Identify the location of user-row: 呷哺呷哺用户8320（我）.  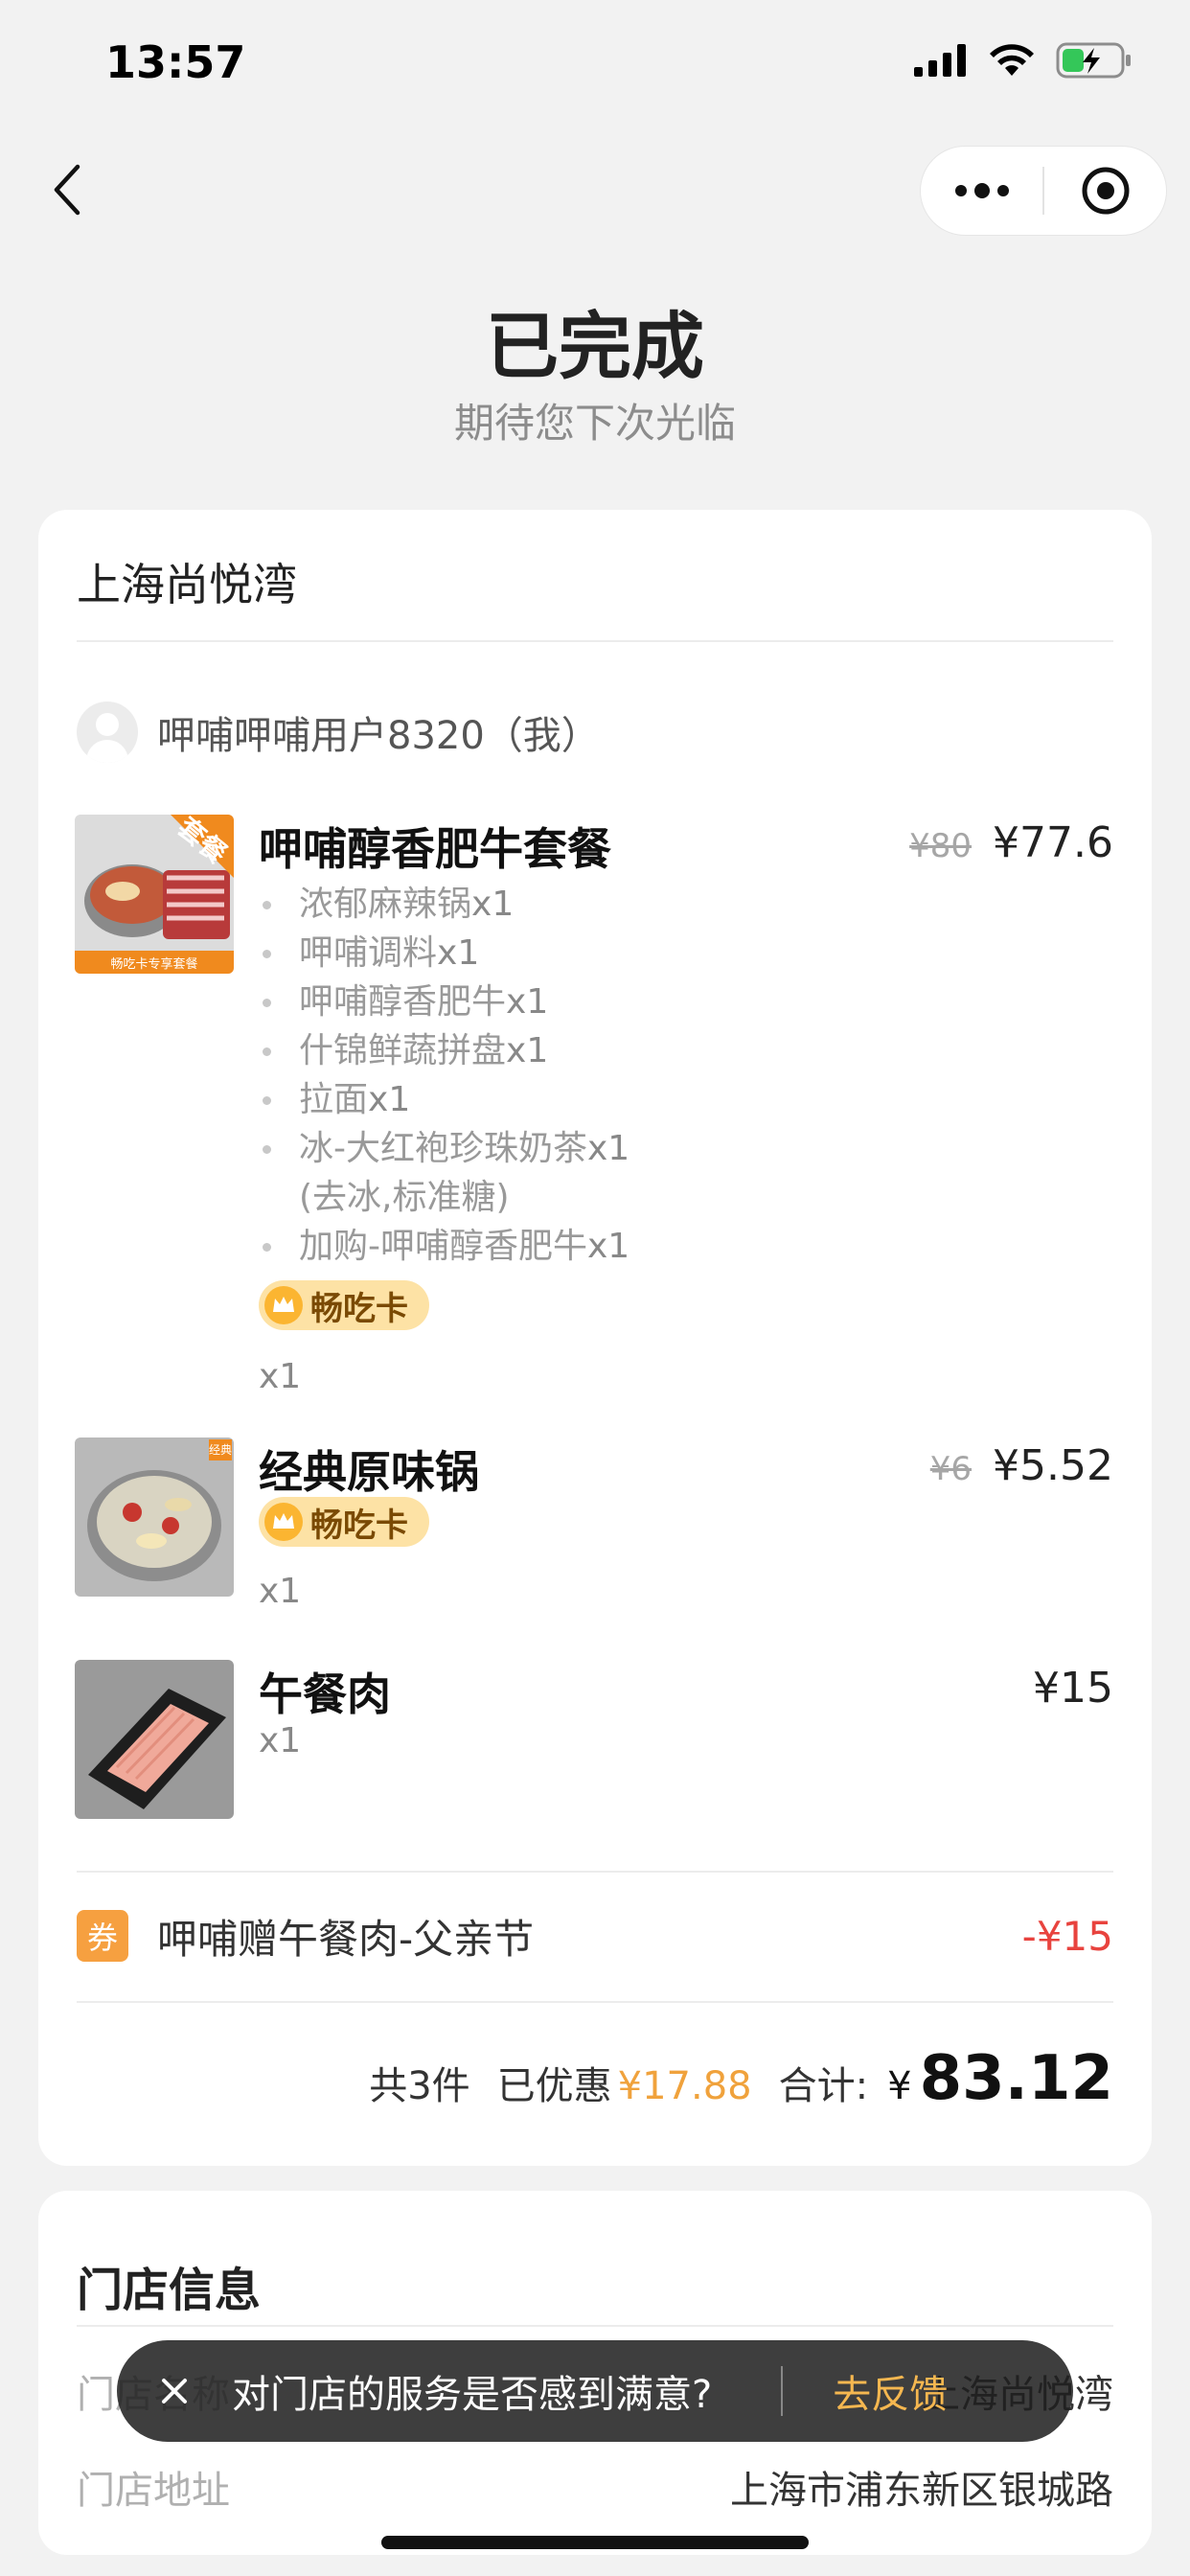
(339, 732).